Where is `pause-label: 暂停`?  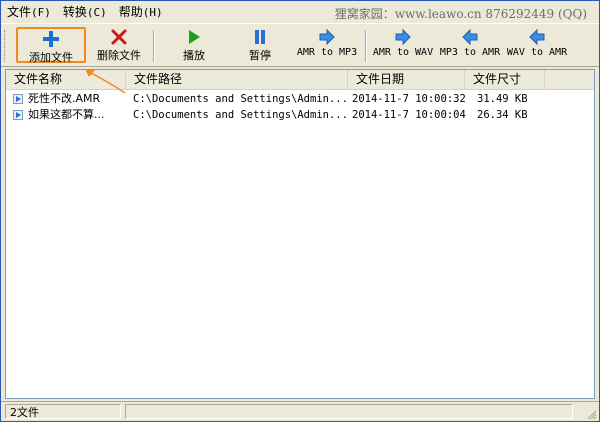
pause-label: 暂停 is located at coordinates (260, 55).